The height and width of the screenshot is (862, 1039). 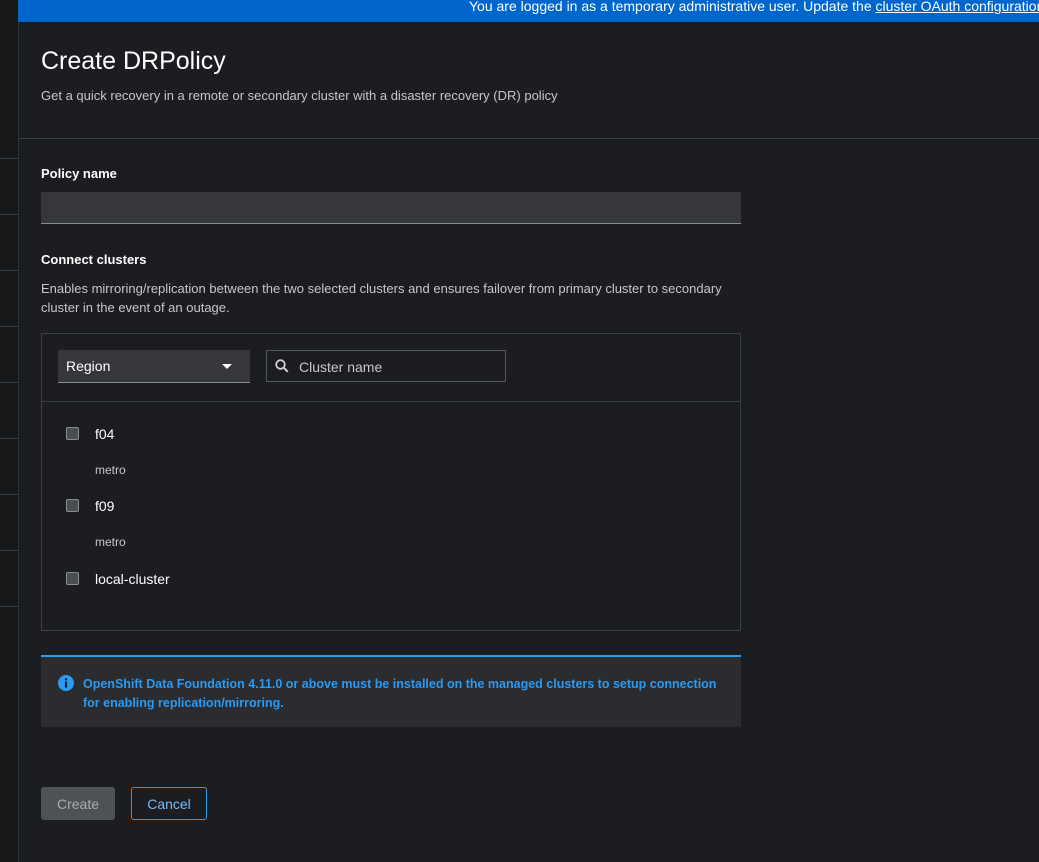 I want to click on cluster-search, so click(x=386, y=366).